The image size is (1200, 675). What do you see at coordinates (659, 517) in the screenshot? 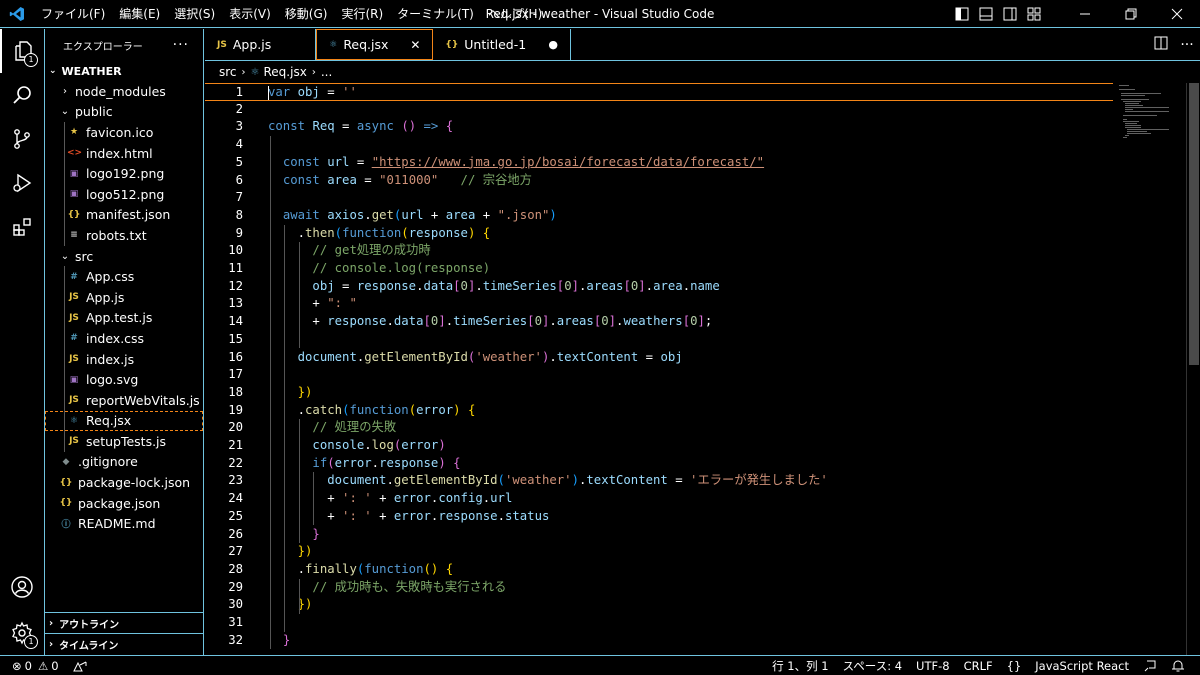
I see `code-line: 25 + ': ' + error.response.status` at bounding box center [659, 517].